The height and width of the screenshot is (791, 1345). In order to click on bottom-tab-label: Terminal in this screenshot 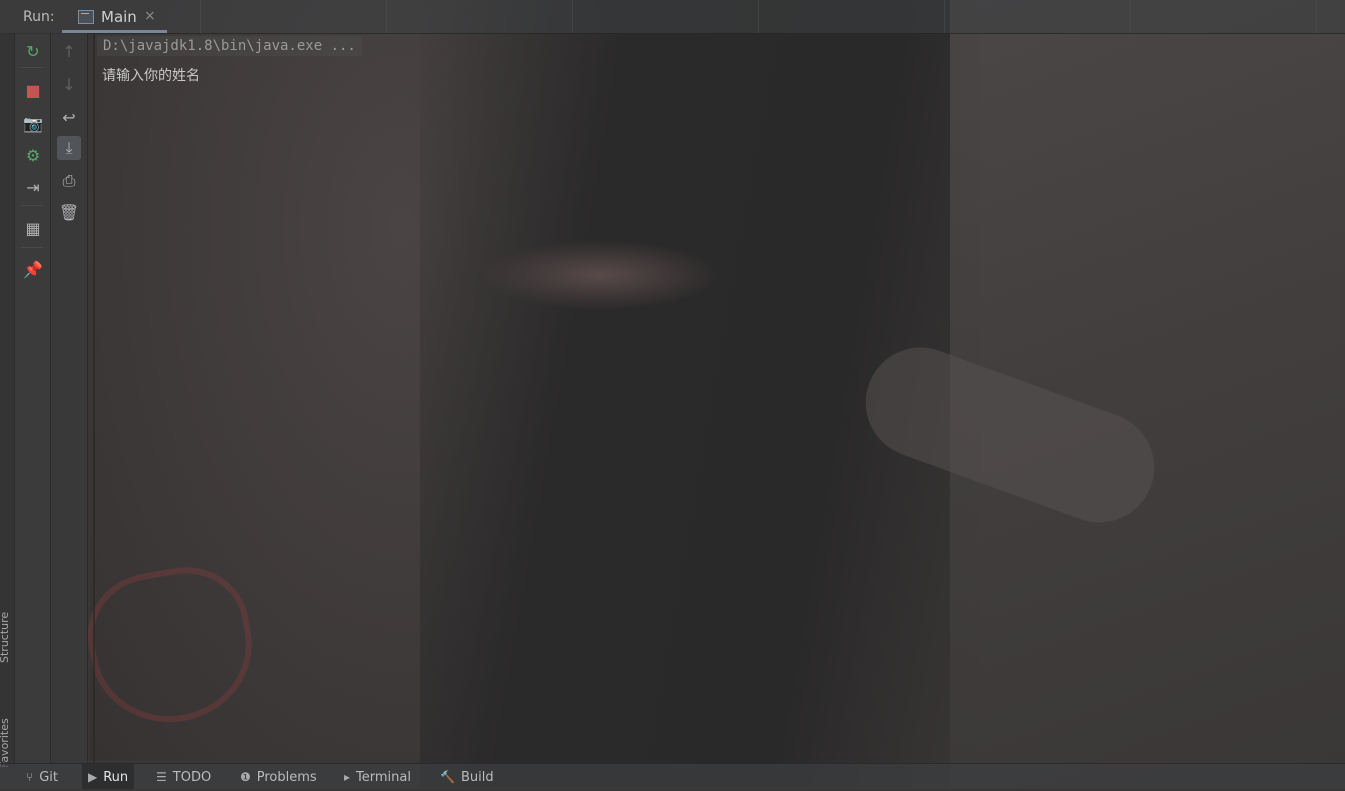, I will do `click(383, 777)`.